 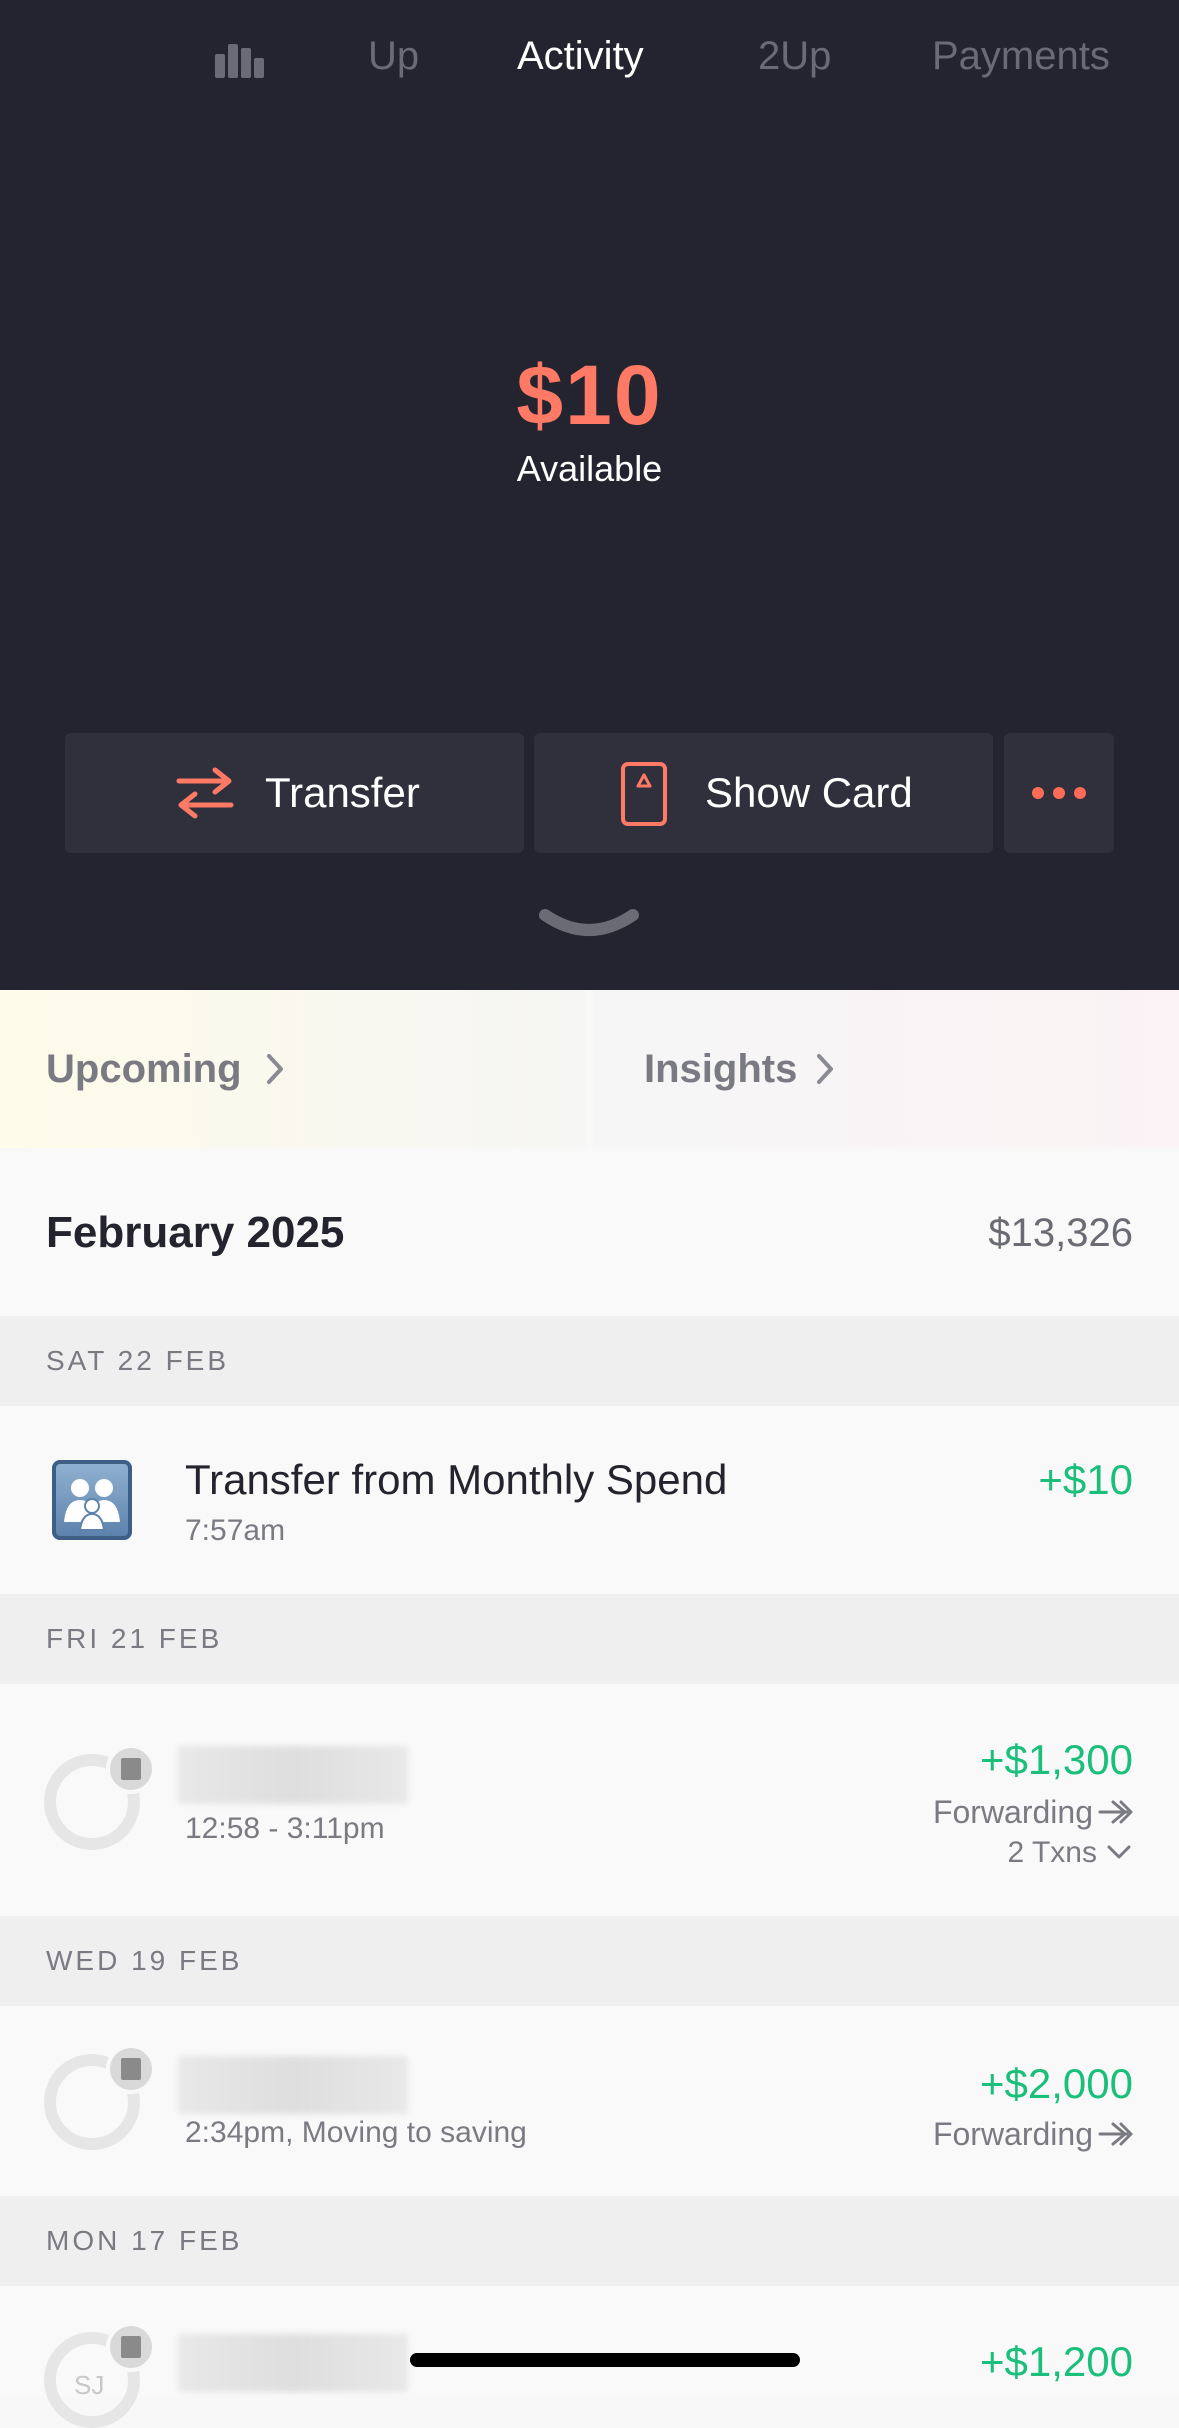 What do you see at coordinates (195, 1232) in the screenshot?
I see `month-label: February 2025` at bounding box center [195, 1232].